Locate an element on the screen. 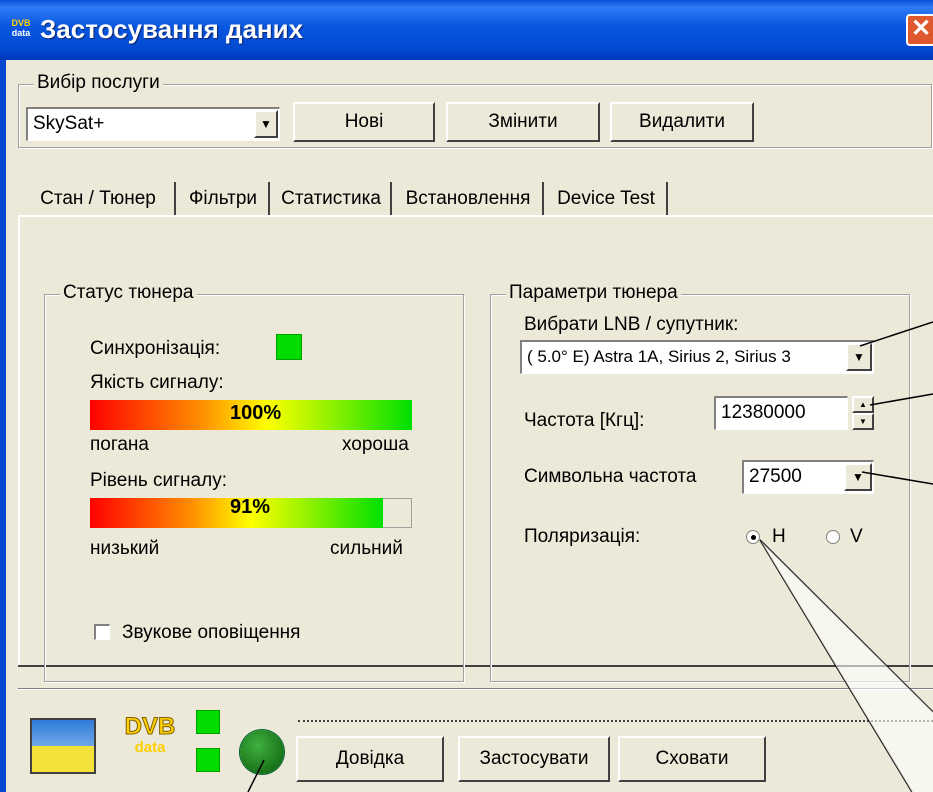 The width and height of the screenshot is (933, 792). annotation-line-frequency is located at coordinates (901, 399).